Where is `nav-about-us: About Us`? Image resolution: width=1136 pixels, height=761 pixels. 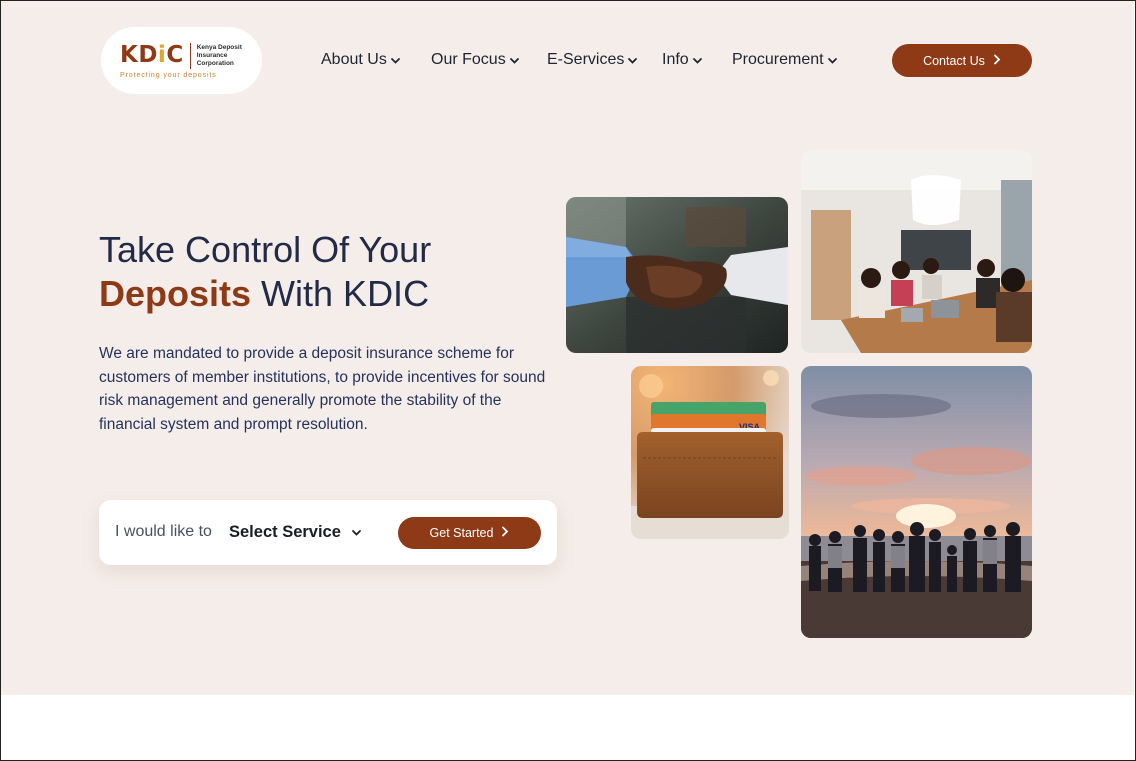 nav-about-us: About Us is located at coordinates (361, 60).